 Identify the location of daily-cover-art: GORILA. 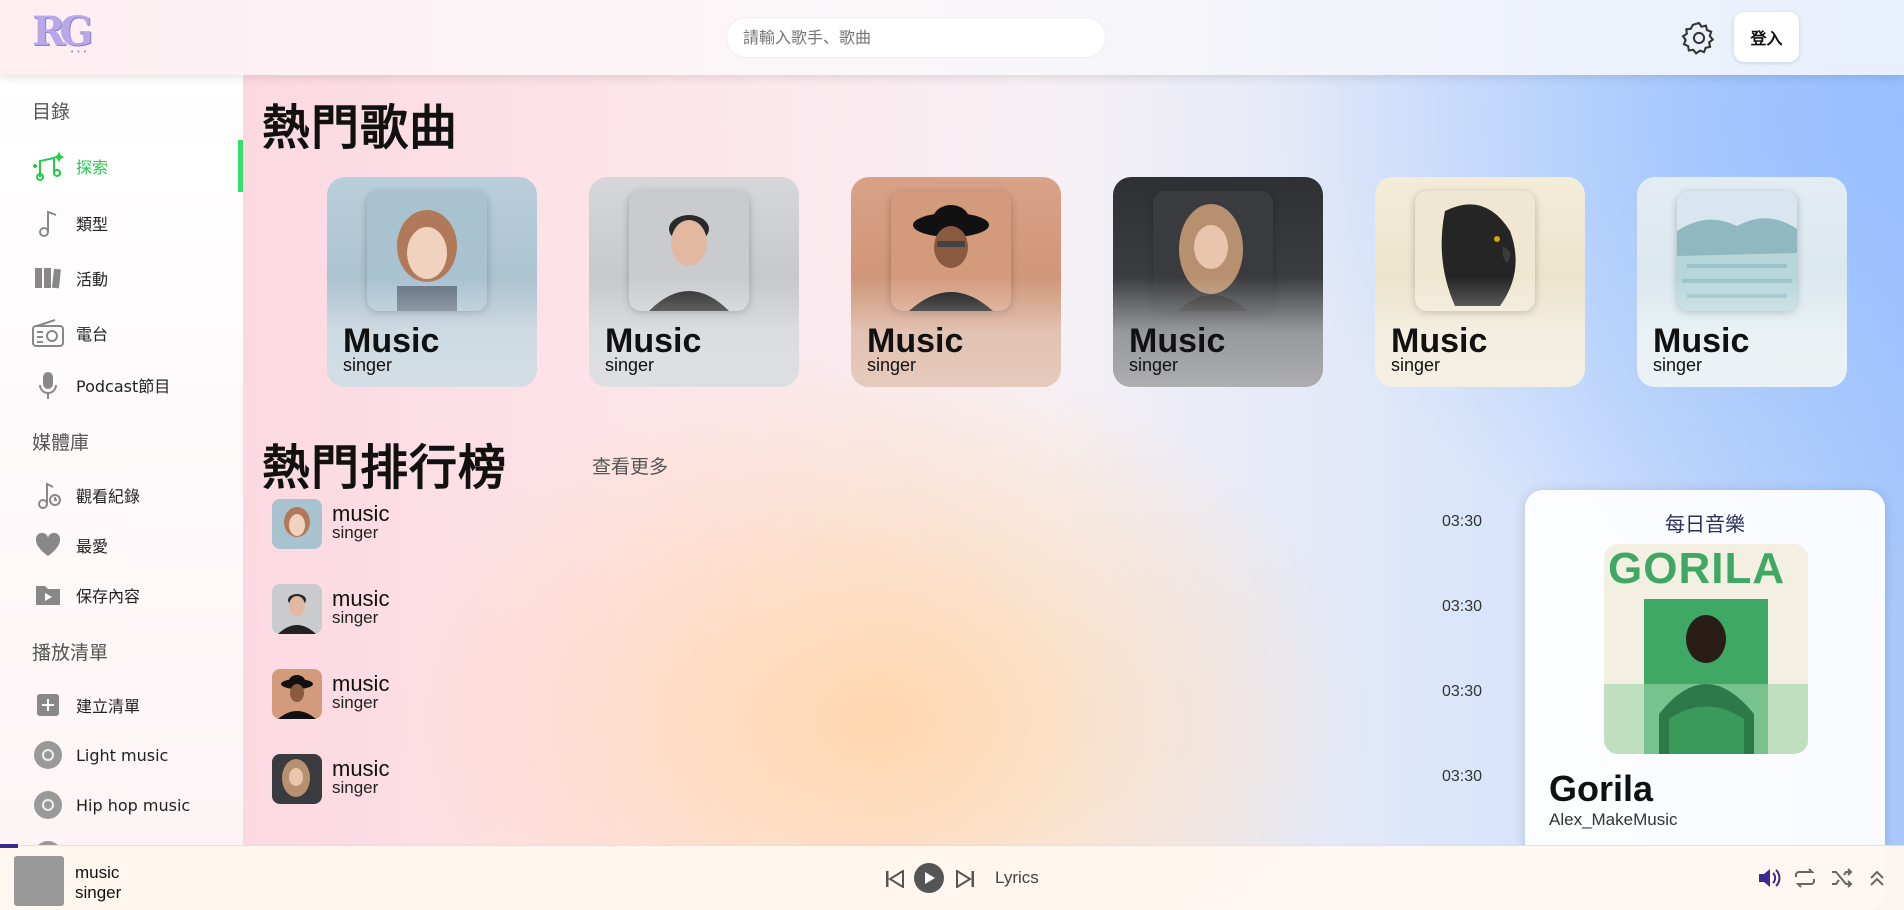
(1706, 649).